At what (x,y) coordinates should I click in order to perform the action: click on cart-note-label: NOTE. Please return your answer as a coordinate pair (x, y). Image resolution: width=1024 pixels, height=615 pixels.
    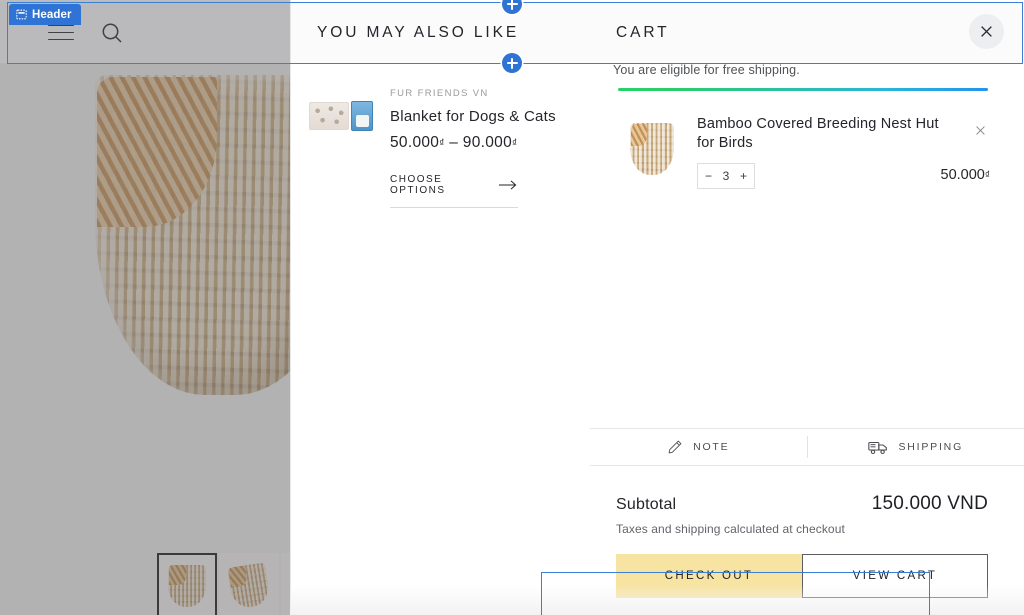
    Looking at the image, I should click on (711, 447).